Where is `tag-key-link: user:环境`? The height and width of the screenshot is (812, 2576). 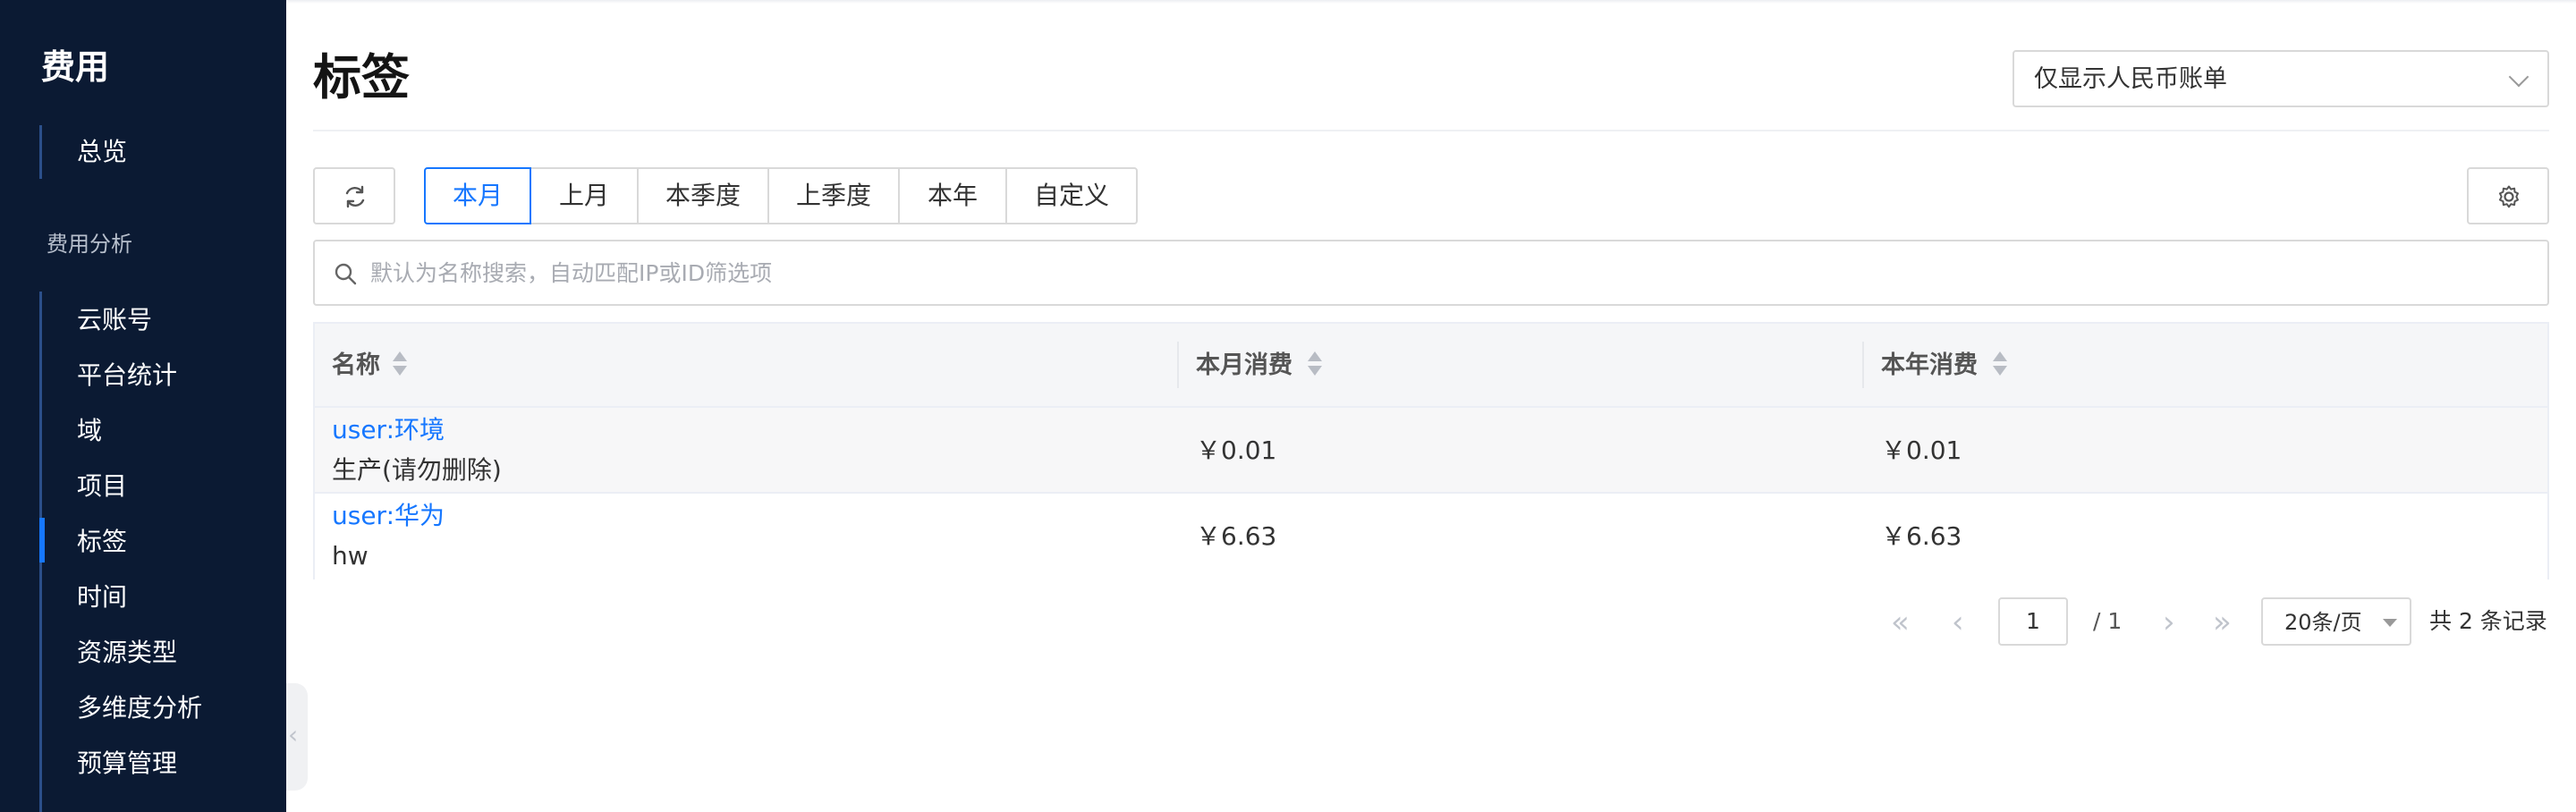
tag-key-link: user:环境 is located at coordinates (417, 430).